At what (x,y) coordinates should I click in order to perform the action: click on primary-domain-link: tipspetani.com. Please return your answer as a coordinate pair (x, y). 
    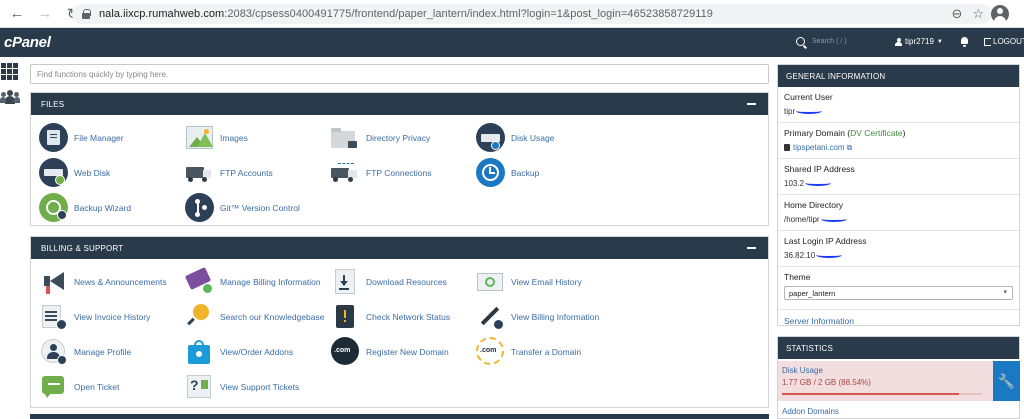
    Looking at the image, I should click on (819, 147).